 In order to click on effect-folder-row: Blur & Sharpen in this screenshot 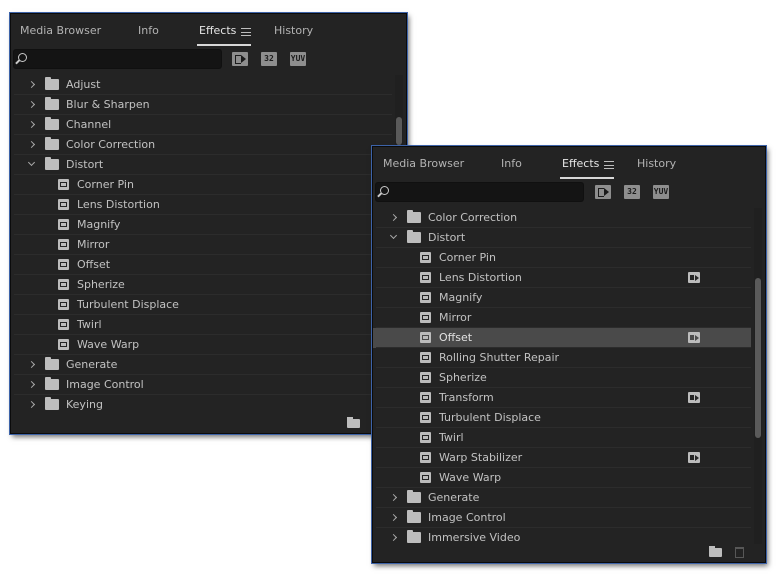, I will do `click(201, 105)`.